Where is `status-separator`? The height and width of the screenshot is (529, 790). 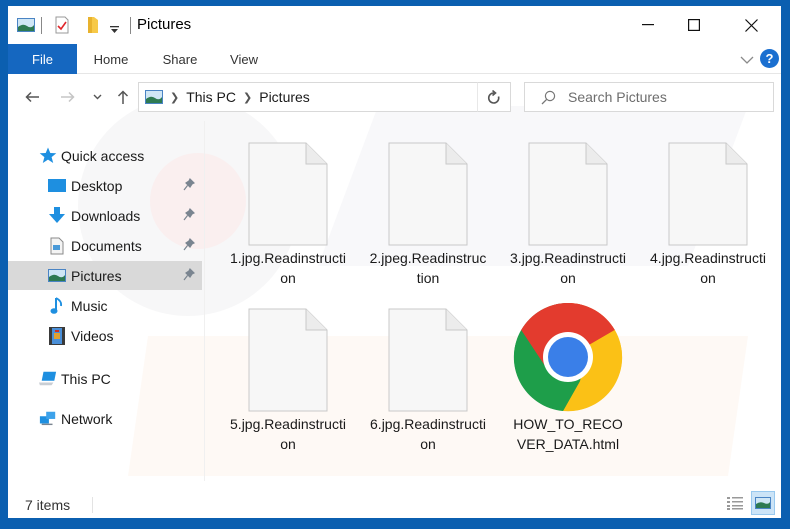
status-separator is located at coordinates (92, 505).